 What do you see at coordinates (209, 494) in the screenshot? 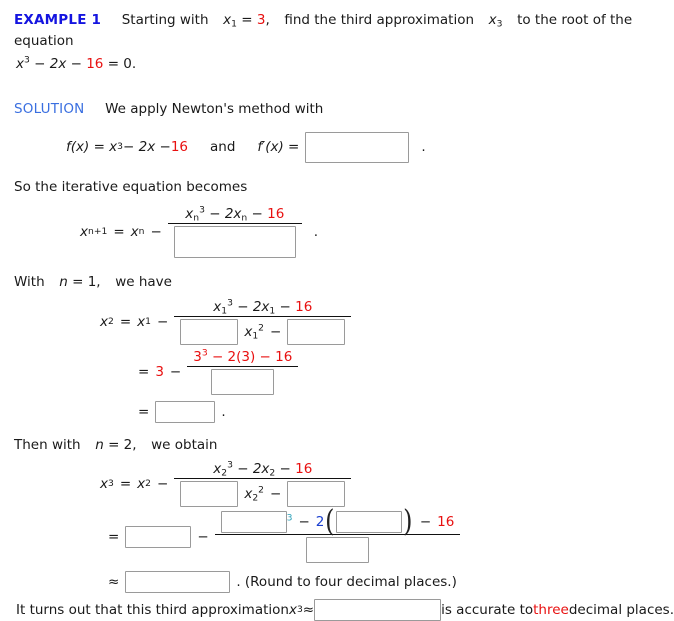
I see `x3-denominator-coefficient-input` at bounding box center [209, 494].